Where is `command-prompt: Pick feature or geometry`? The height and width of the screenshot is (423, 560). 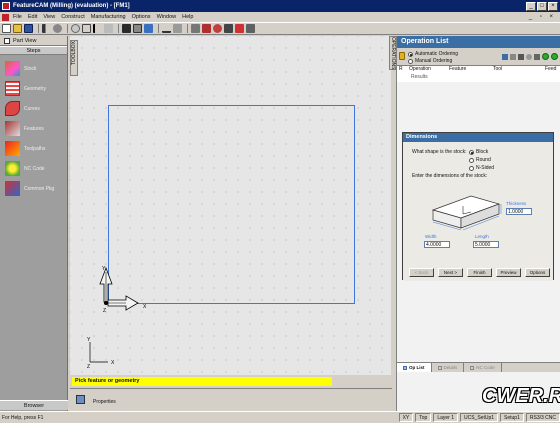 command-prompt: Pick feature or geometry is located at coordinates (202, 381).